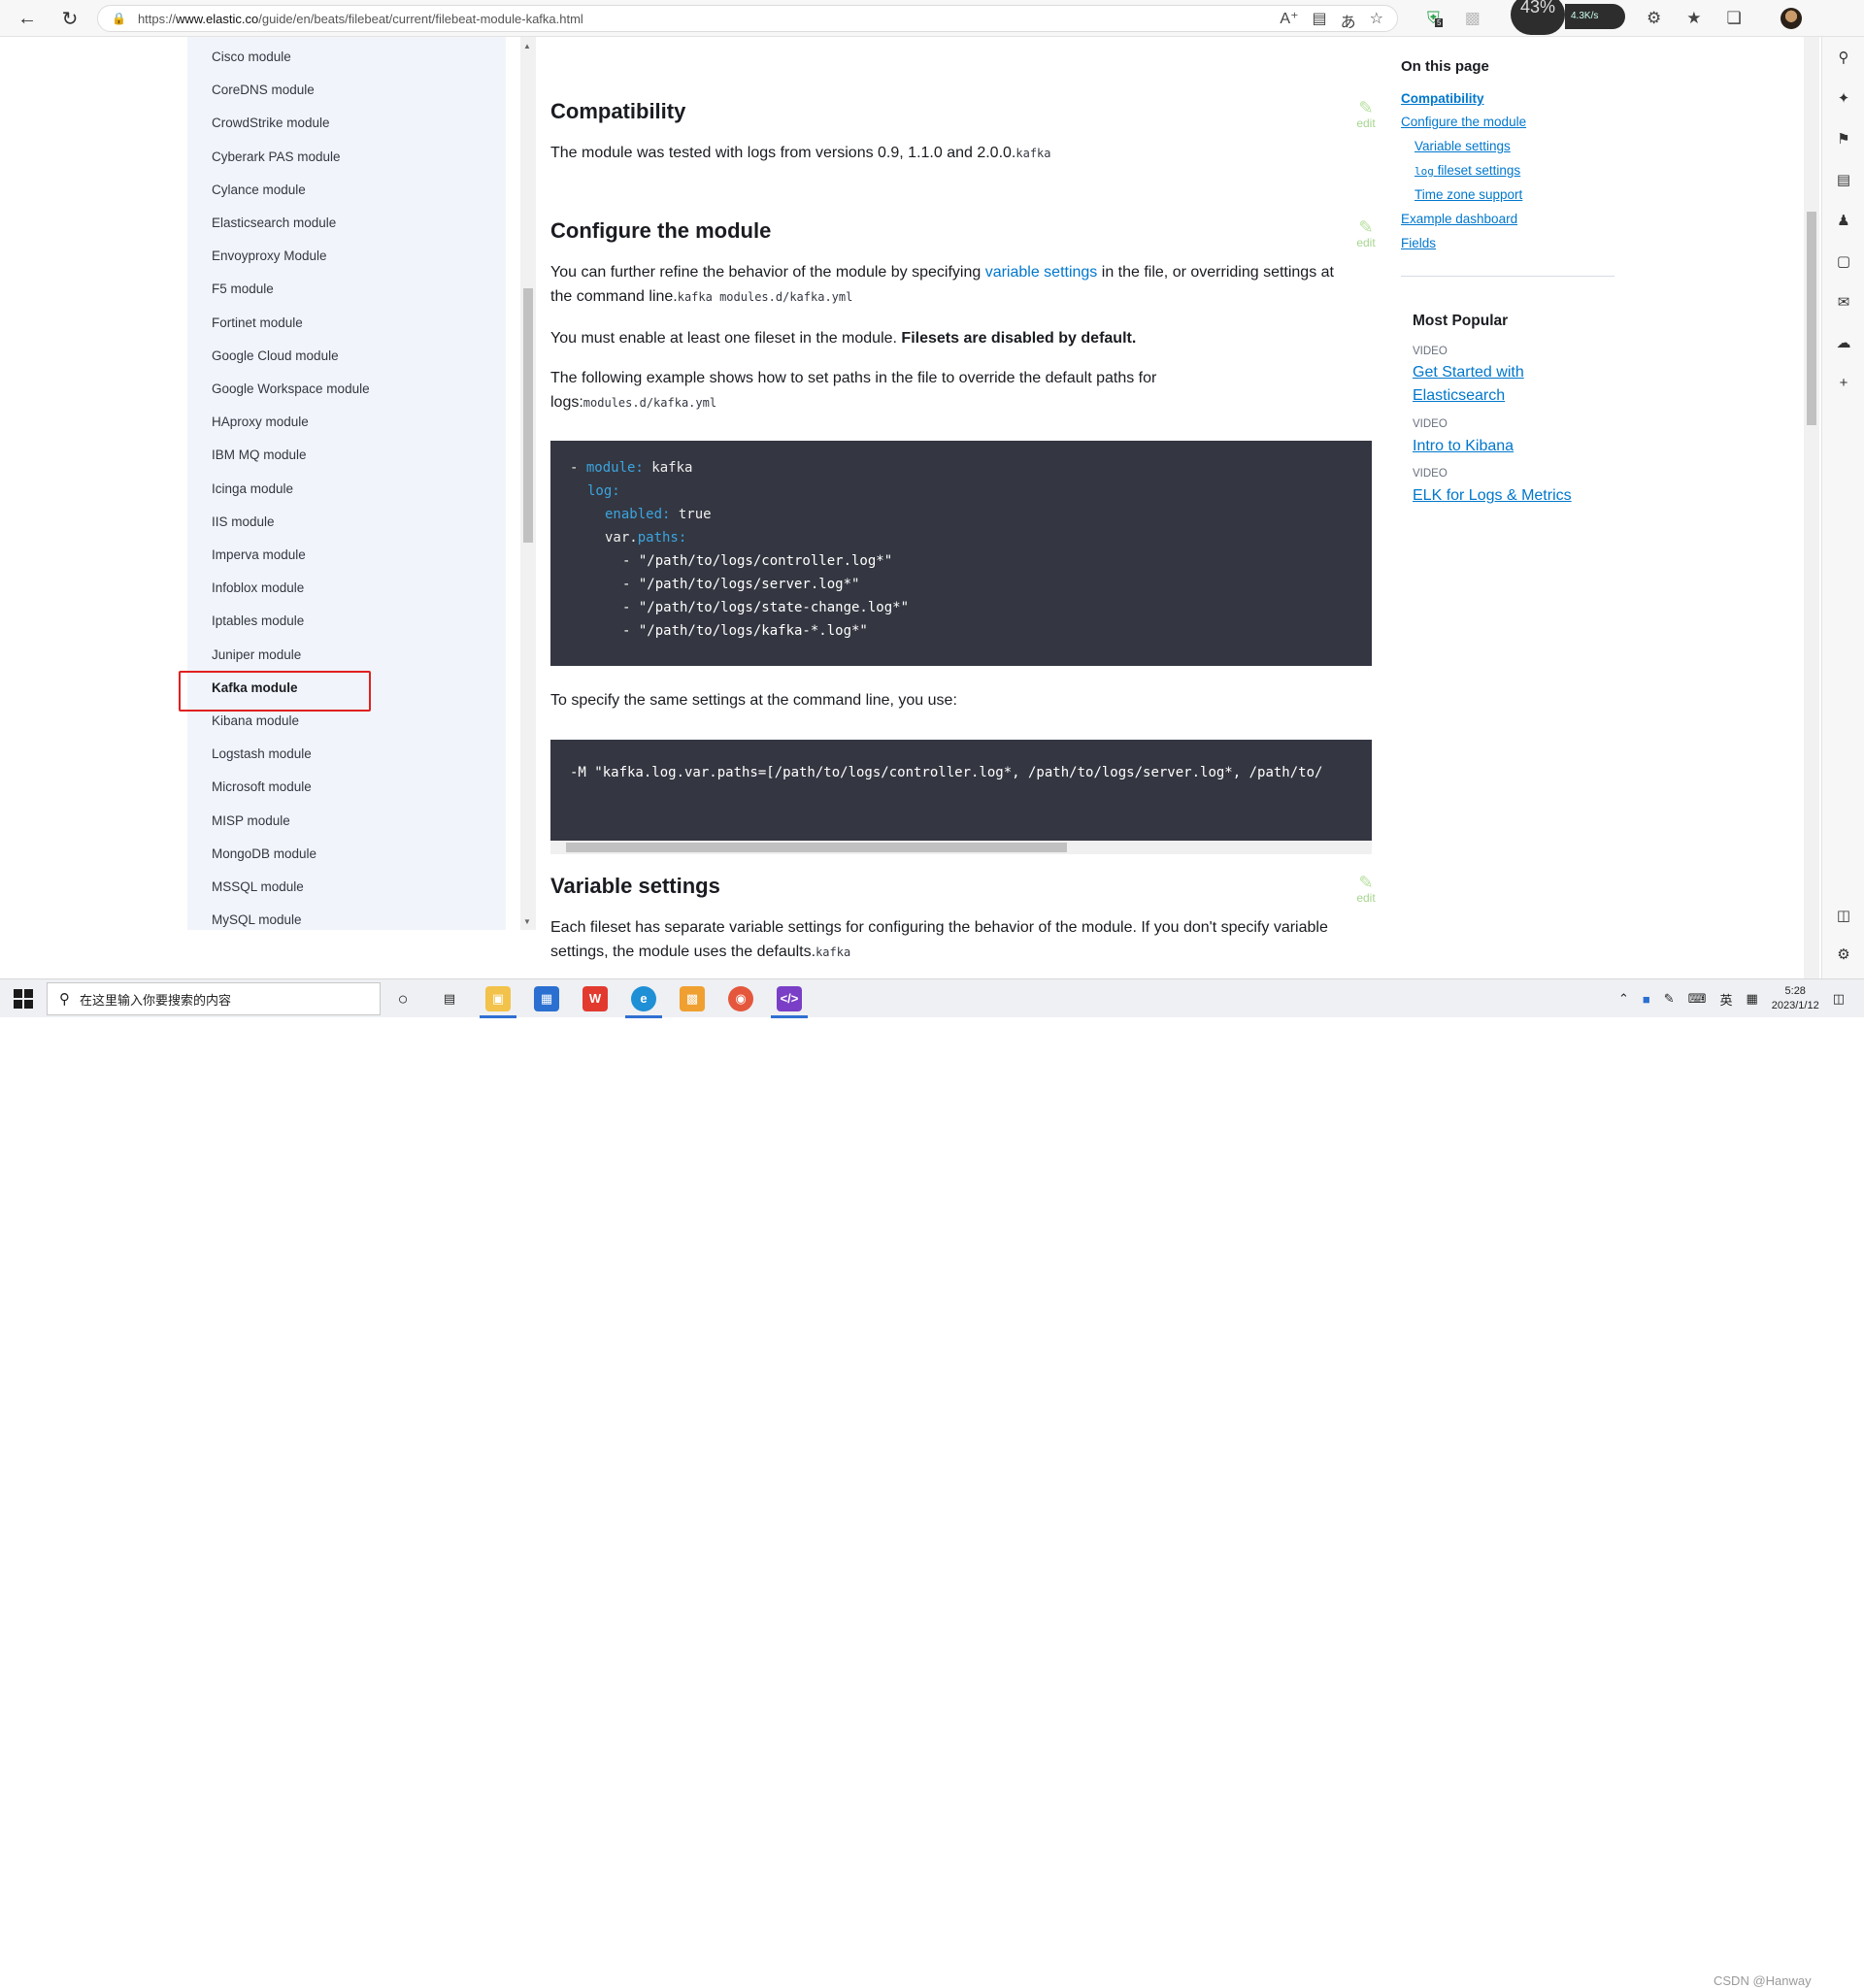  Describe the element at coordinates (252, 488) in the screenshot. I see `leftnav-item: Icinga module` at that location.